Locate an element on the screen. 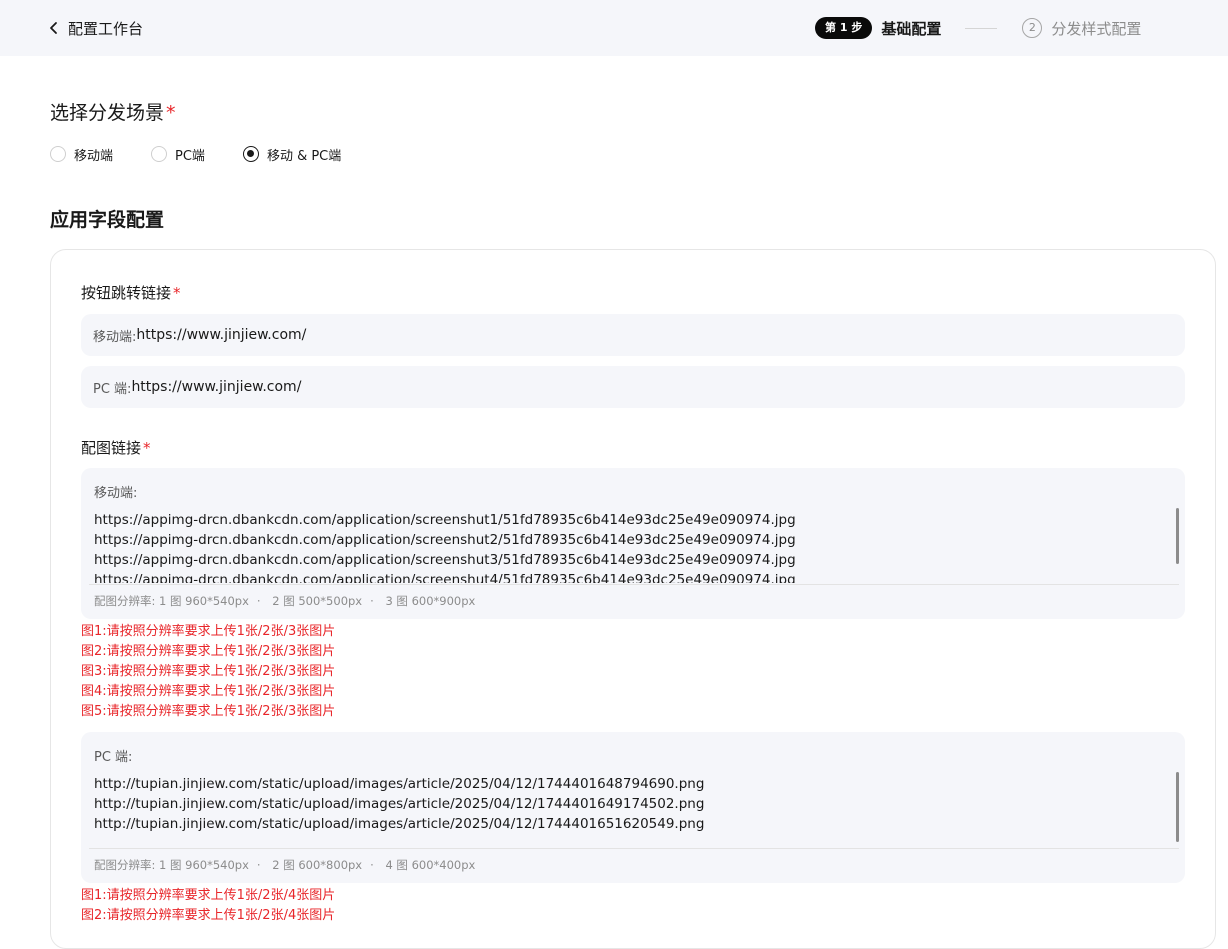  radio-label: PC端 is located at coordinates (190, 156).